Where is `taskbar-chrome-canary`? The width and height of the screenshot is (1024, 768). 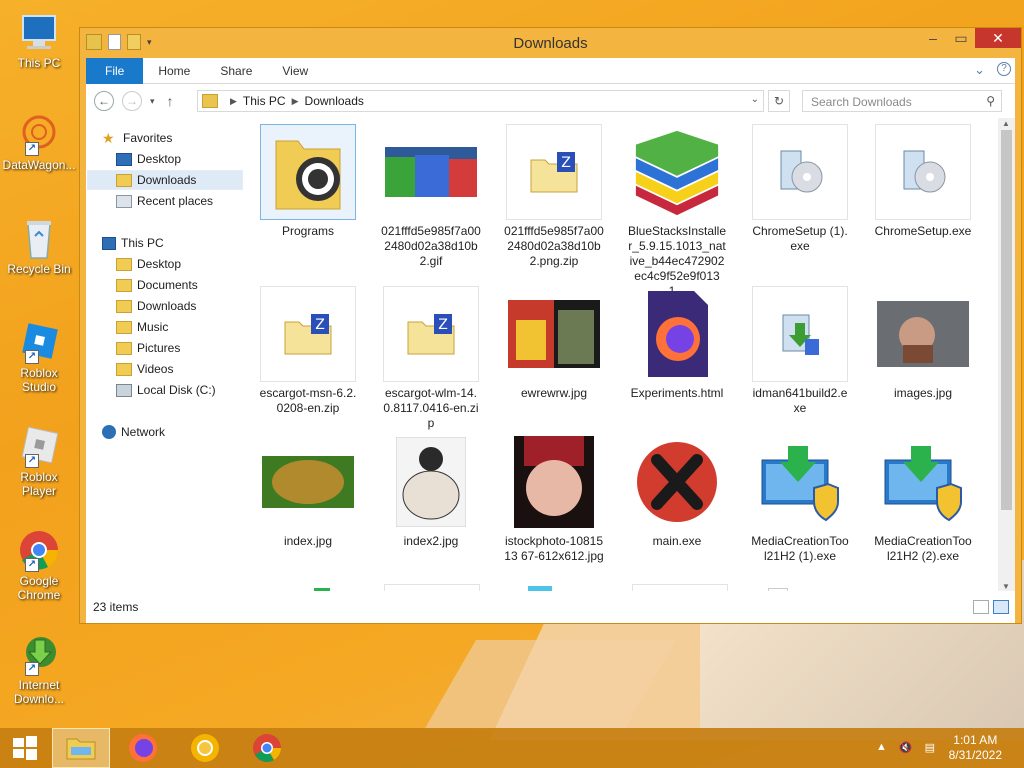 taskbar-chrome-canary is located at coordinates (205, 748).